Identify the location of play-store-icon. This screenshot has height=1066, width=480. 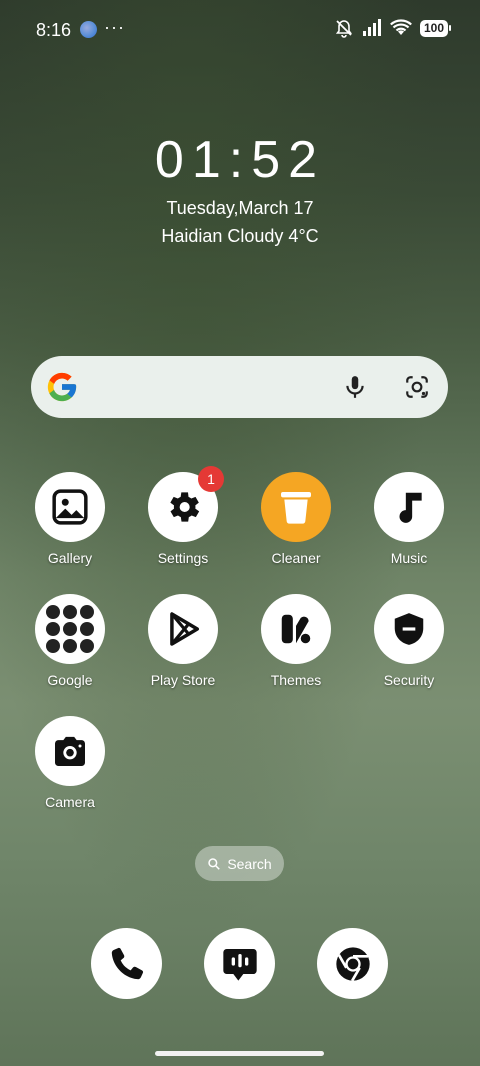
(183, 629).